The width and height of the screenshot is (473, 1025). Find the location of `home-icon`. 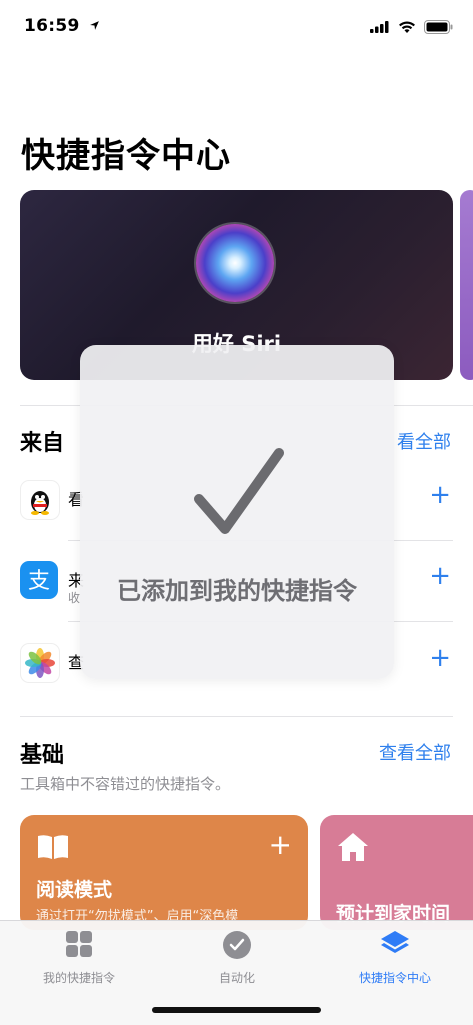

home-icon is located at coordinates (353, 847).